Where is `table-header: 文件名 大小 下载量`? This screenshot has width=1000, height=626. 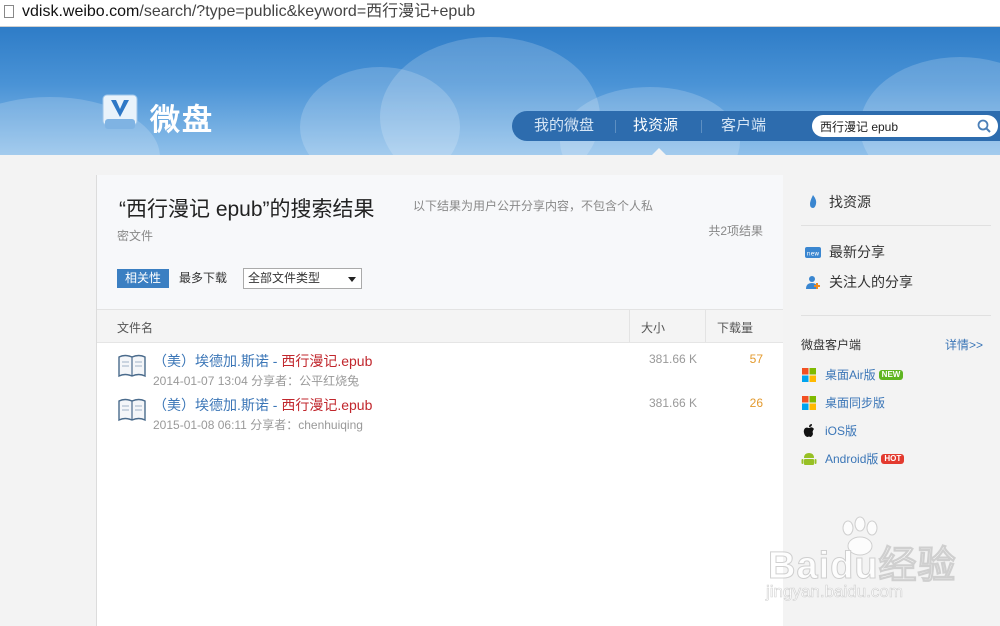
table-header: 文件名 大小 下载量 is located at coordinates (440, 326).